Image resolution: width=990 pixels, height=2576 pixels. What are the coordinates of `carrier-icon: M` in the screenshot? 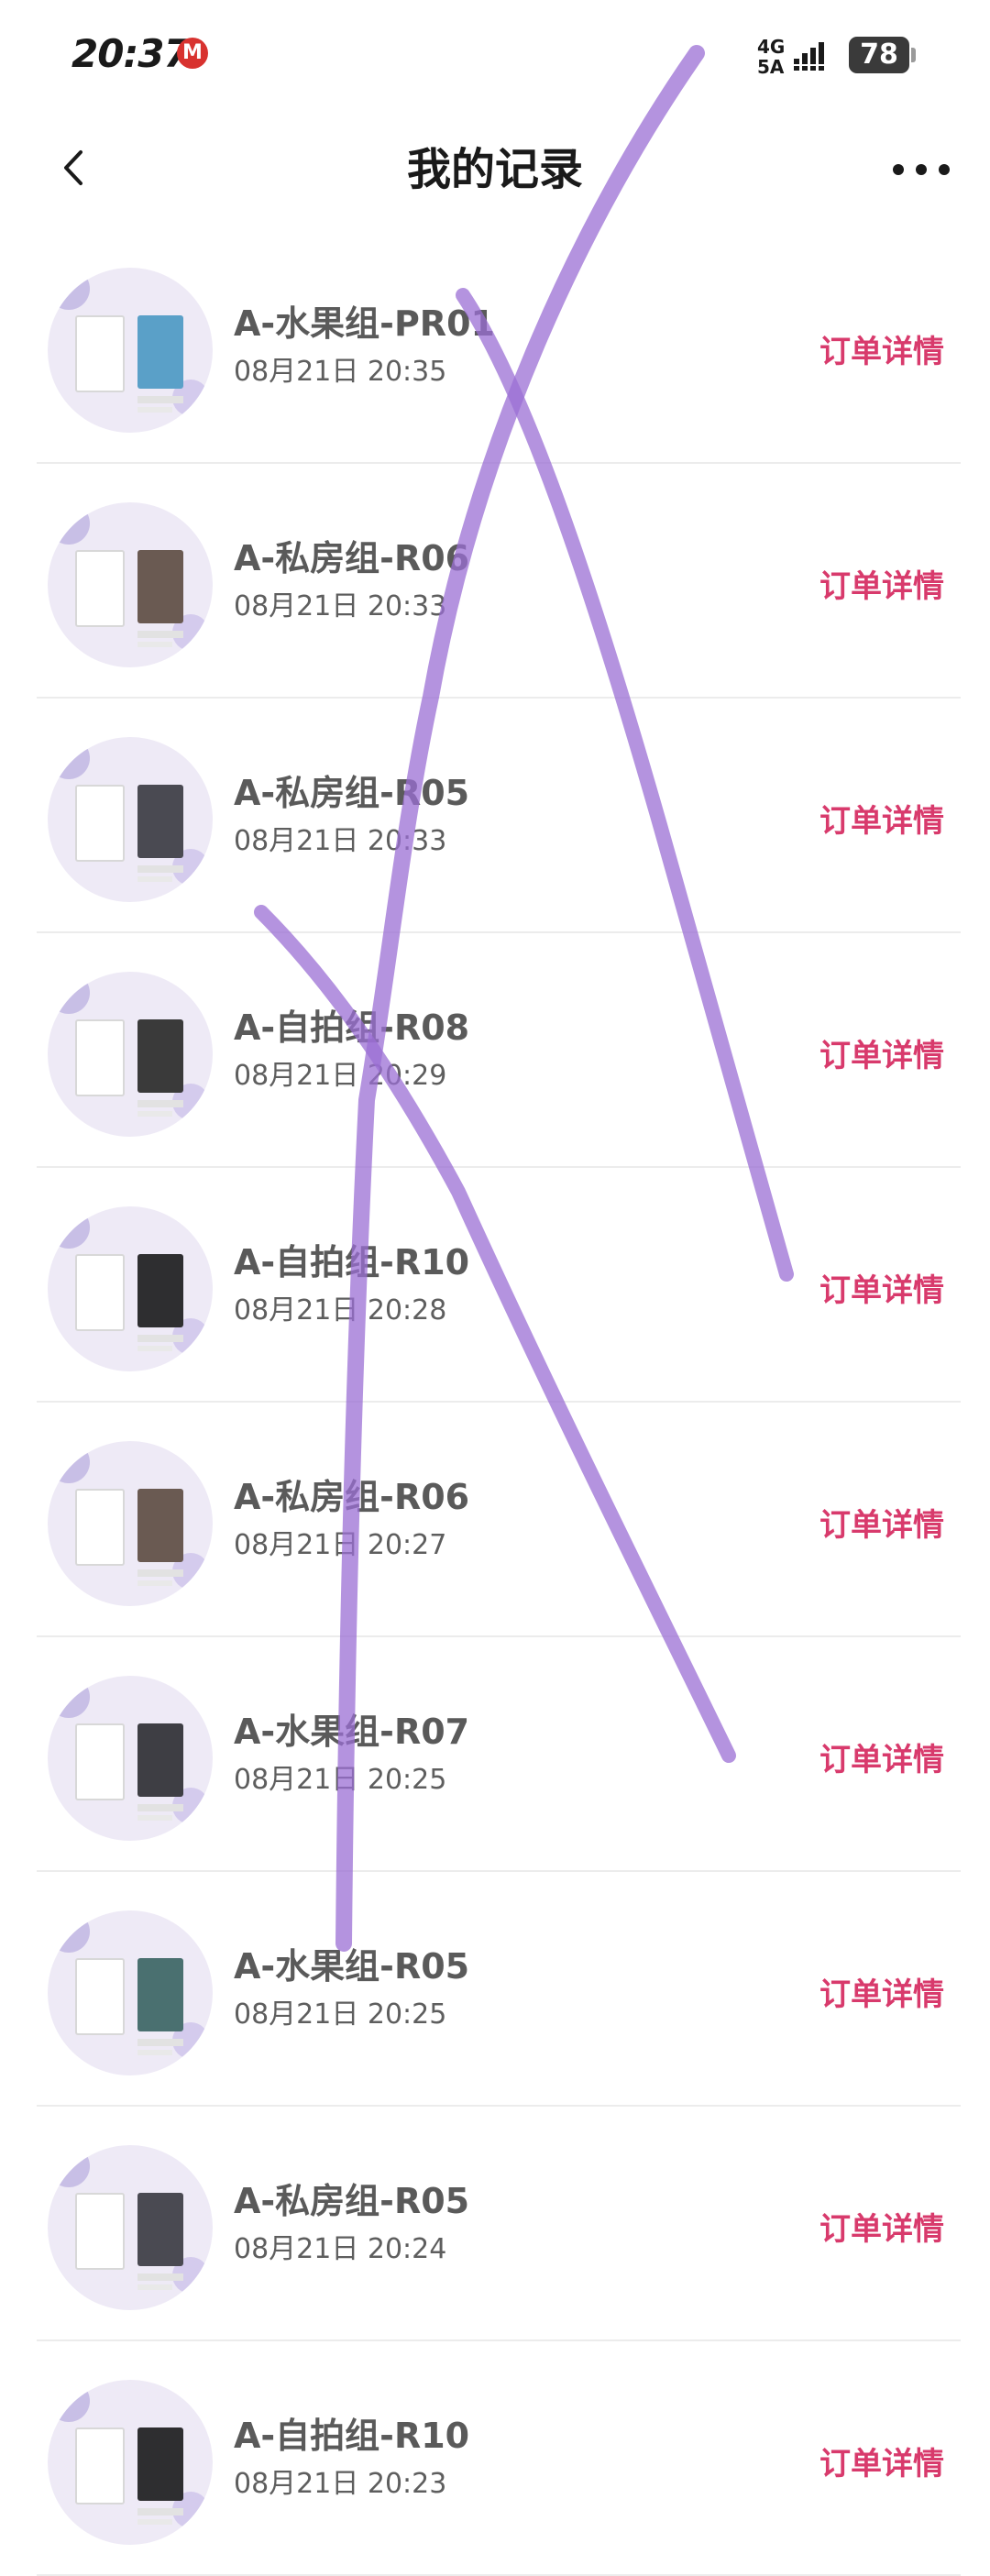 It's located at (192, 54).